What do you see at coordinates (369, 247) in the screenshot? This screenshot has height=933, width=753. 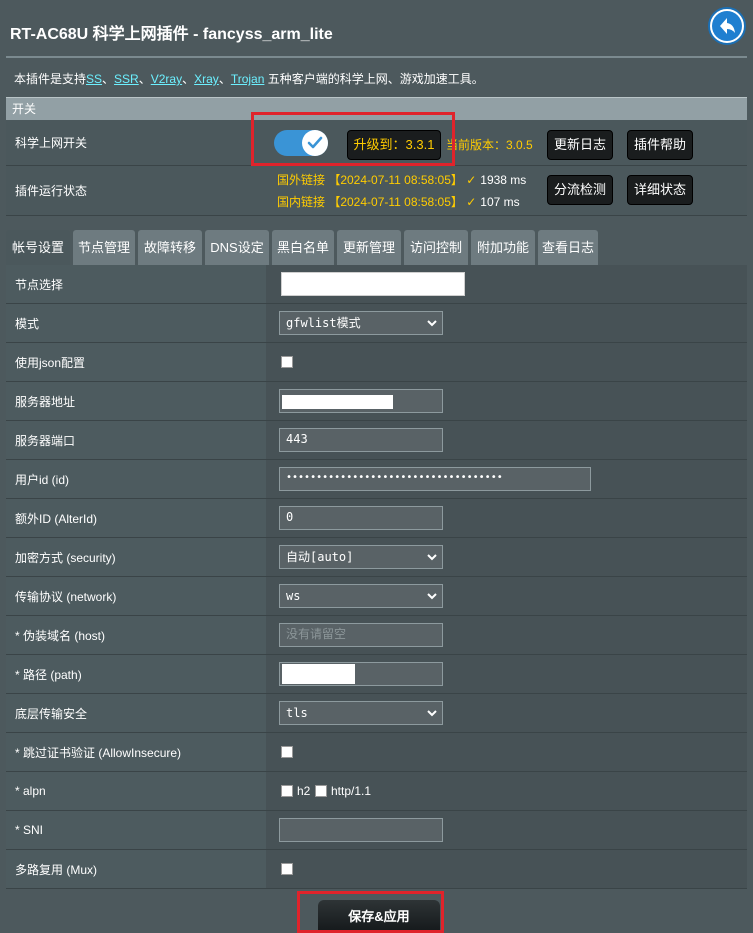 I see `tab-update: 更新管理` at bounding box center [369, 247].